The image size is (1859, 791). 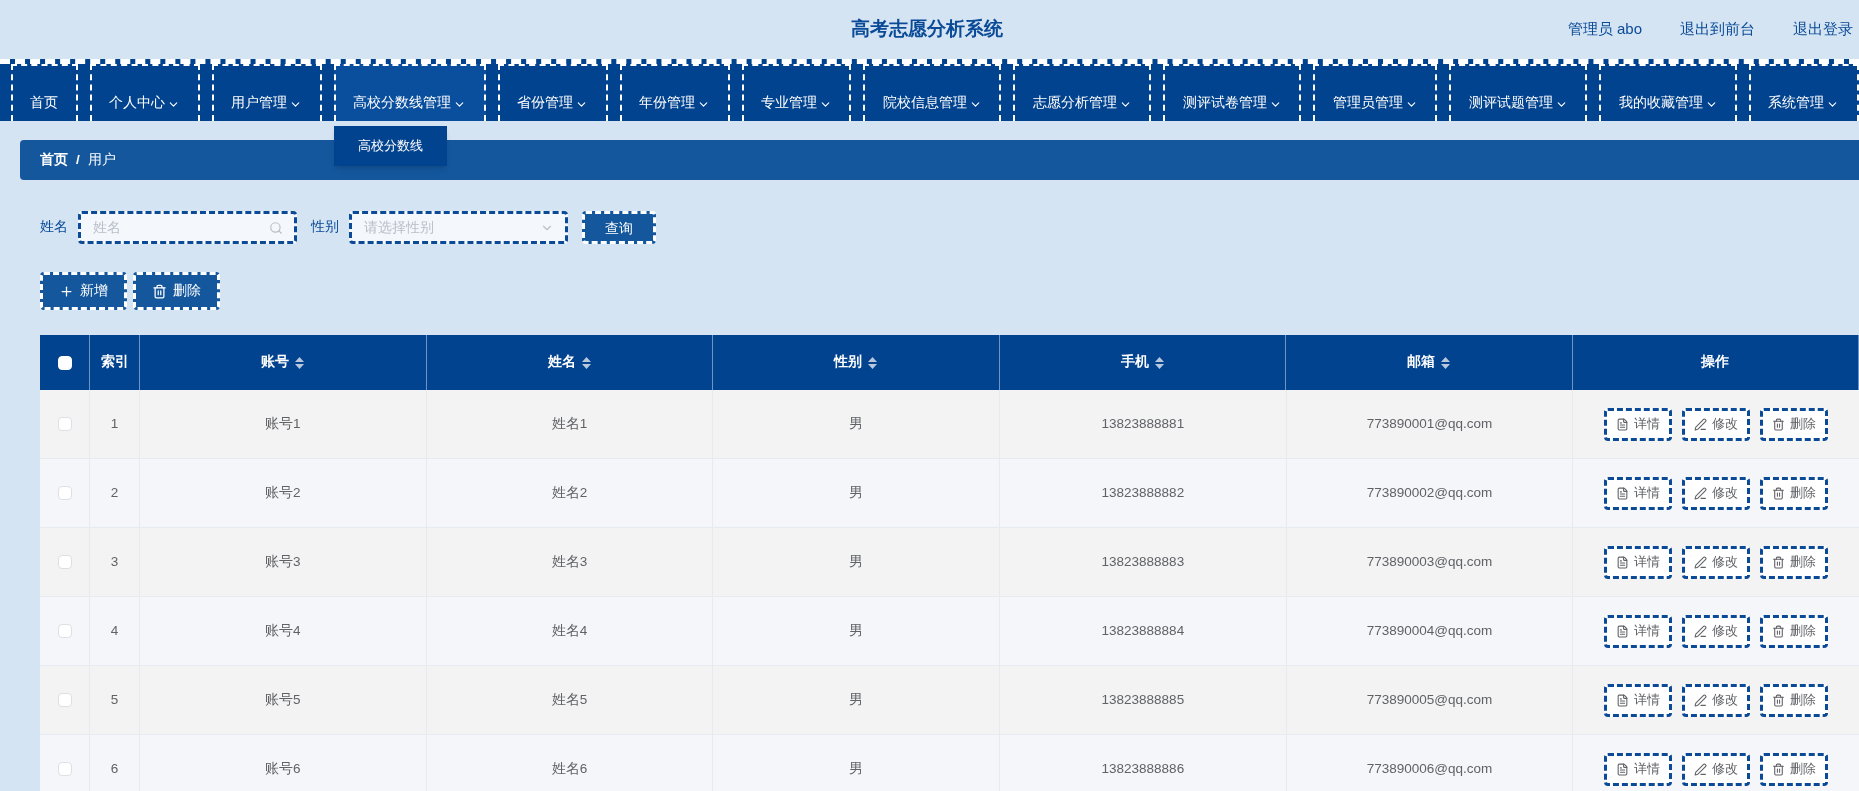 What do you see at coordinates (54, 160) in the screenshot?
I see `breadcrumb-link: 首页` at bounding box center [54, 160].